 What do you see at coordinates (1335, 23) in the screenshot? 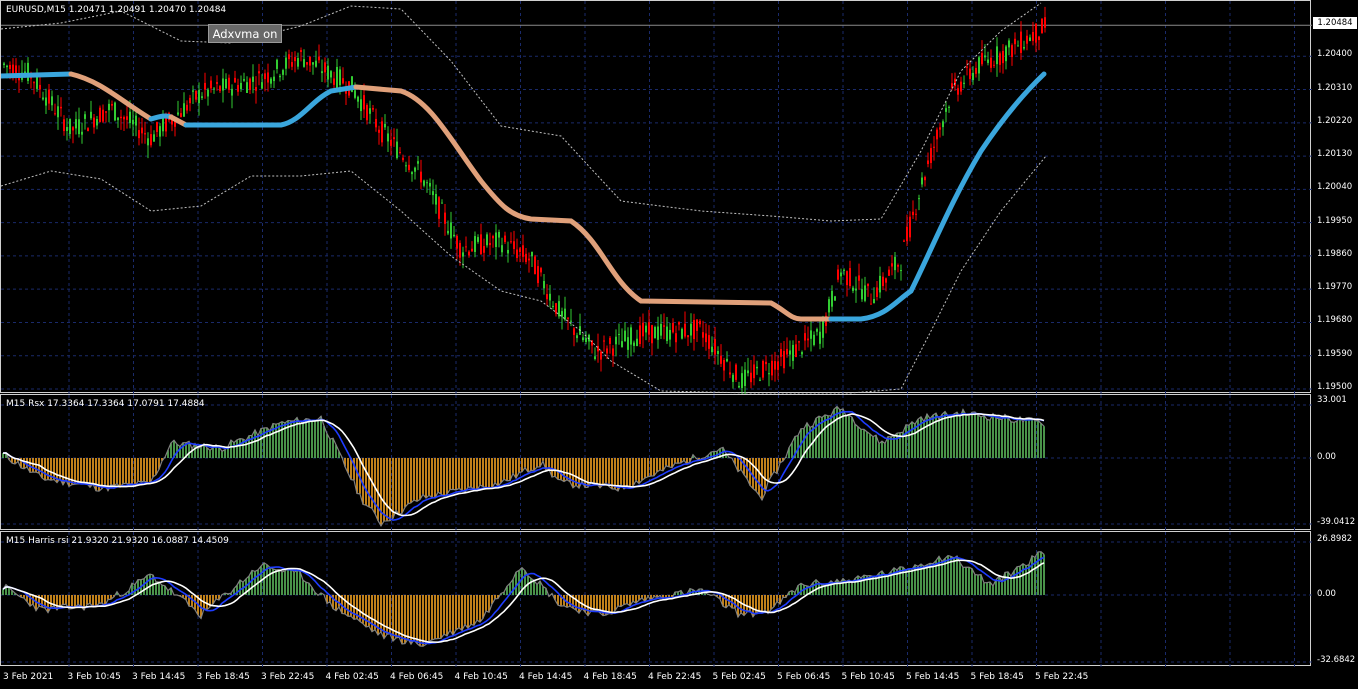
I see `current-price-label: 1.20484` at bounding box center [1335, 23].